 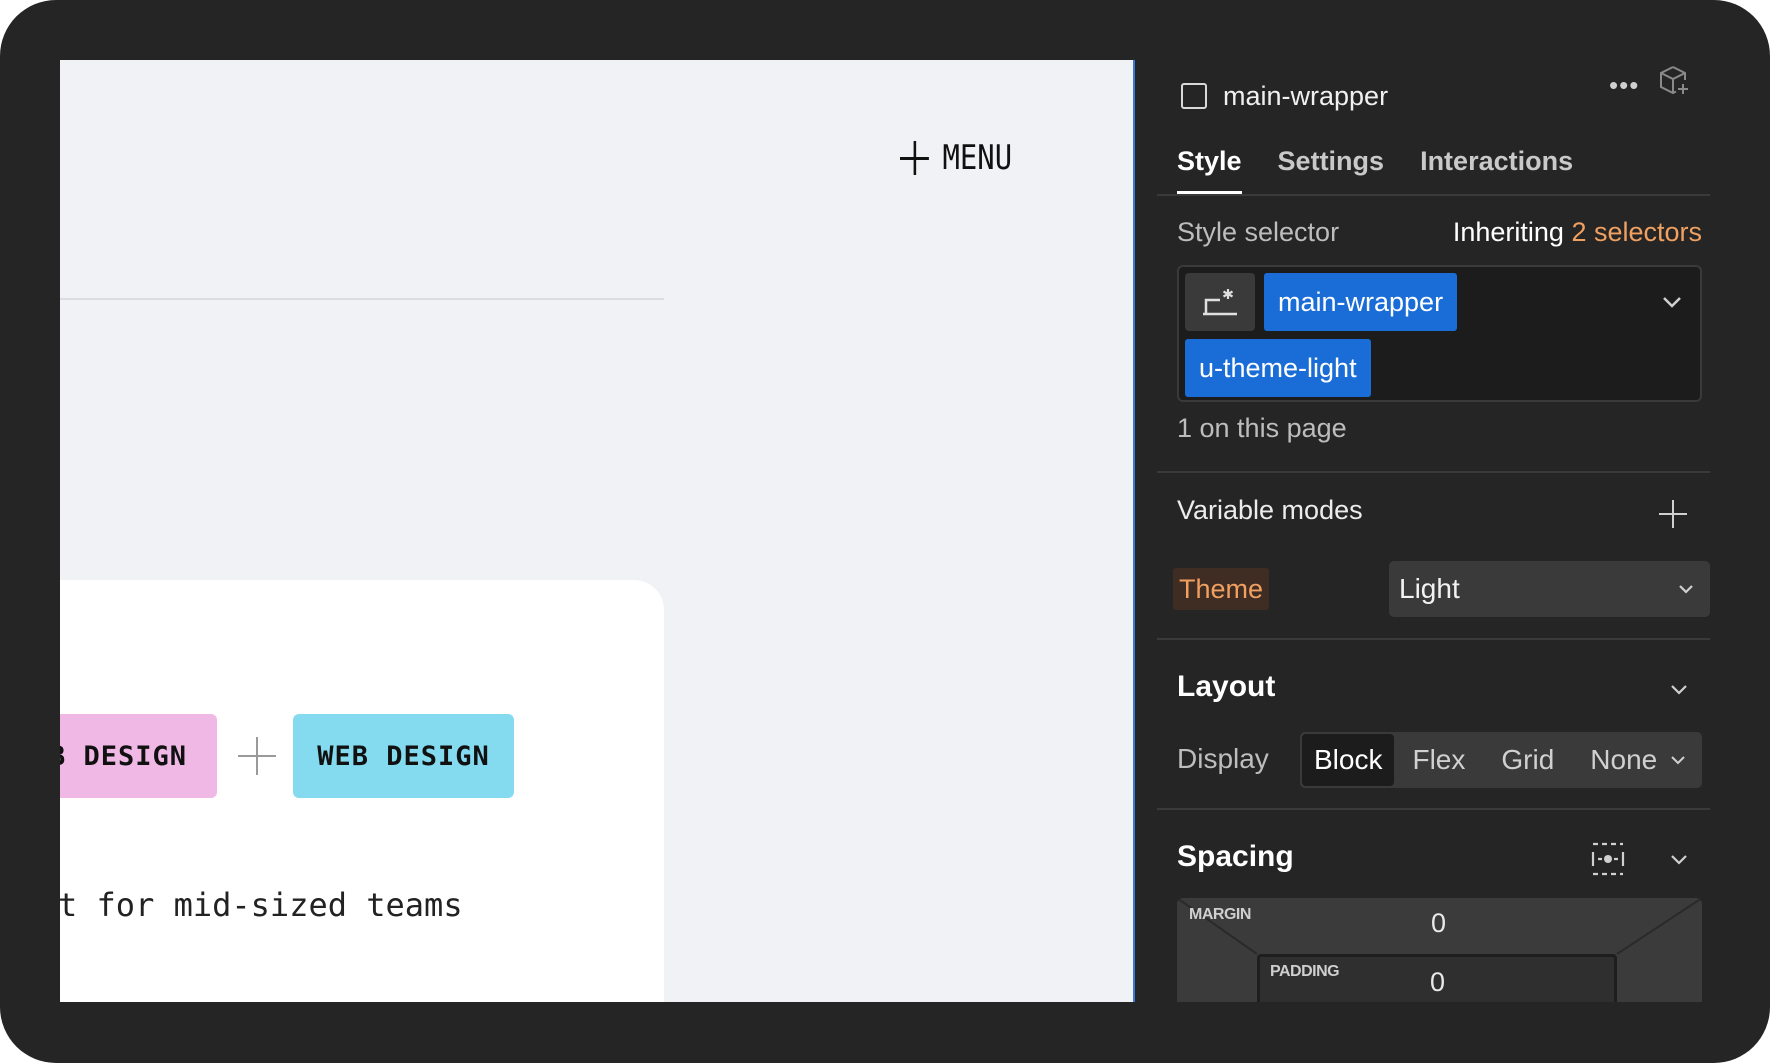 What do you see at coordinates (1496, 164) in the screenshot?
I see `tab-interactions: Interactions` at bounding box center [1496, 164].